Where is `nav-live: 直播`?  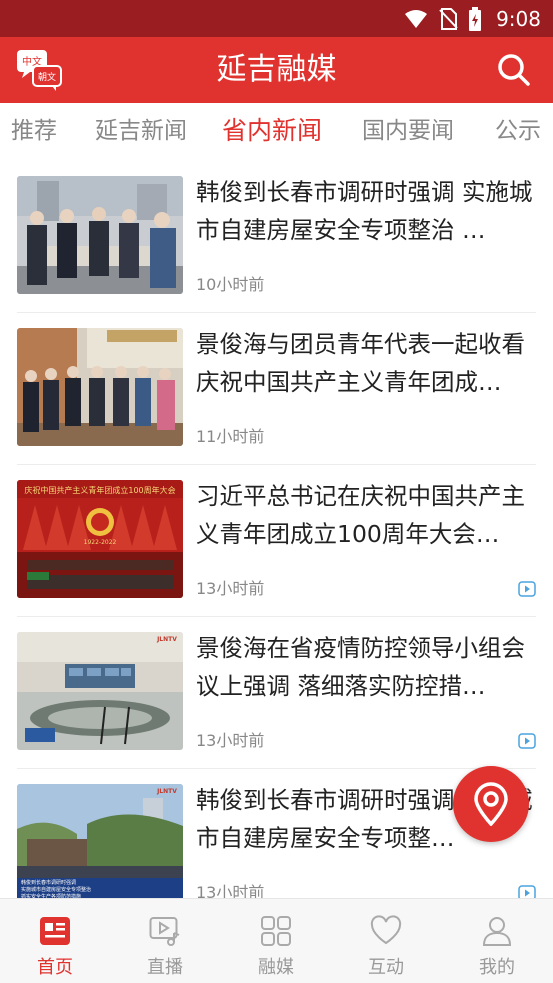
nav-live: 直播 is located at coordinates (165, 941).